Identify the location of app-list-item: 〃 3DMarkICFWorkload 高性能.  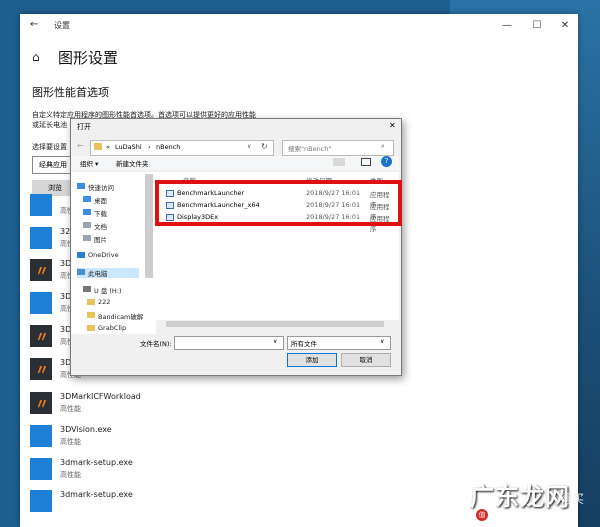
(85, 407).